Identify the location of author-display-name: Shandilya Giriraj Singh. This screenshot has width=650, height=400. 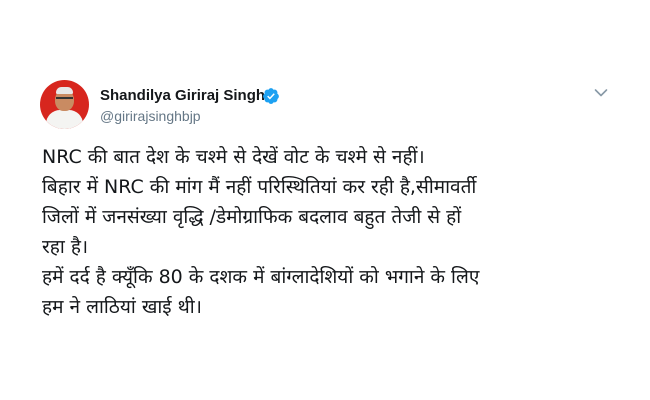
(182, 95).